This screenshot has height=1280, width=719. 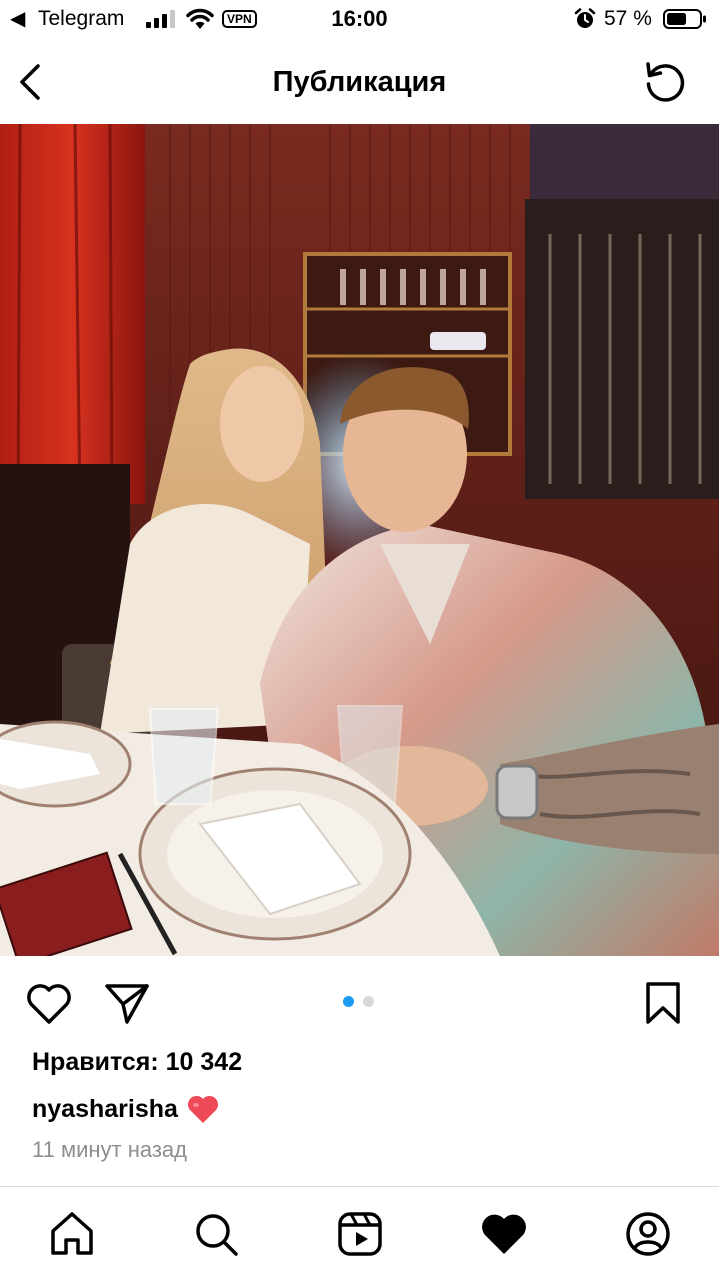 I want to click on alarm-icon, so click(x=585, y=18).